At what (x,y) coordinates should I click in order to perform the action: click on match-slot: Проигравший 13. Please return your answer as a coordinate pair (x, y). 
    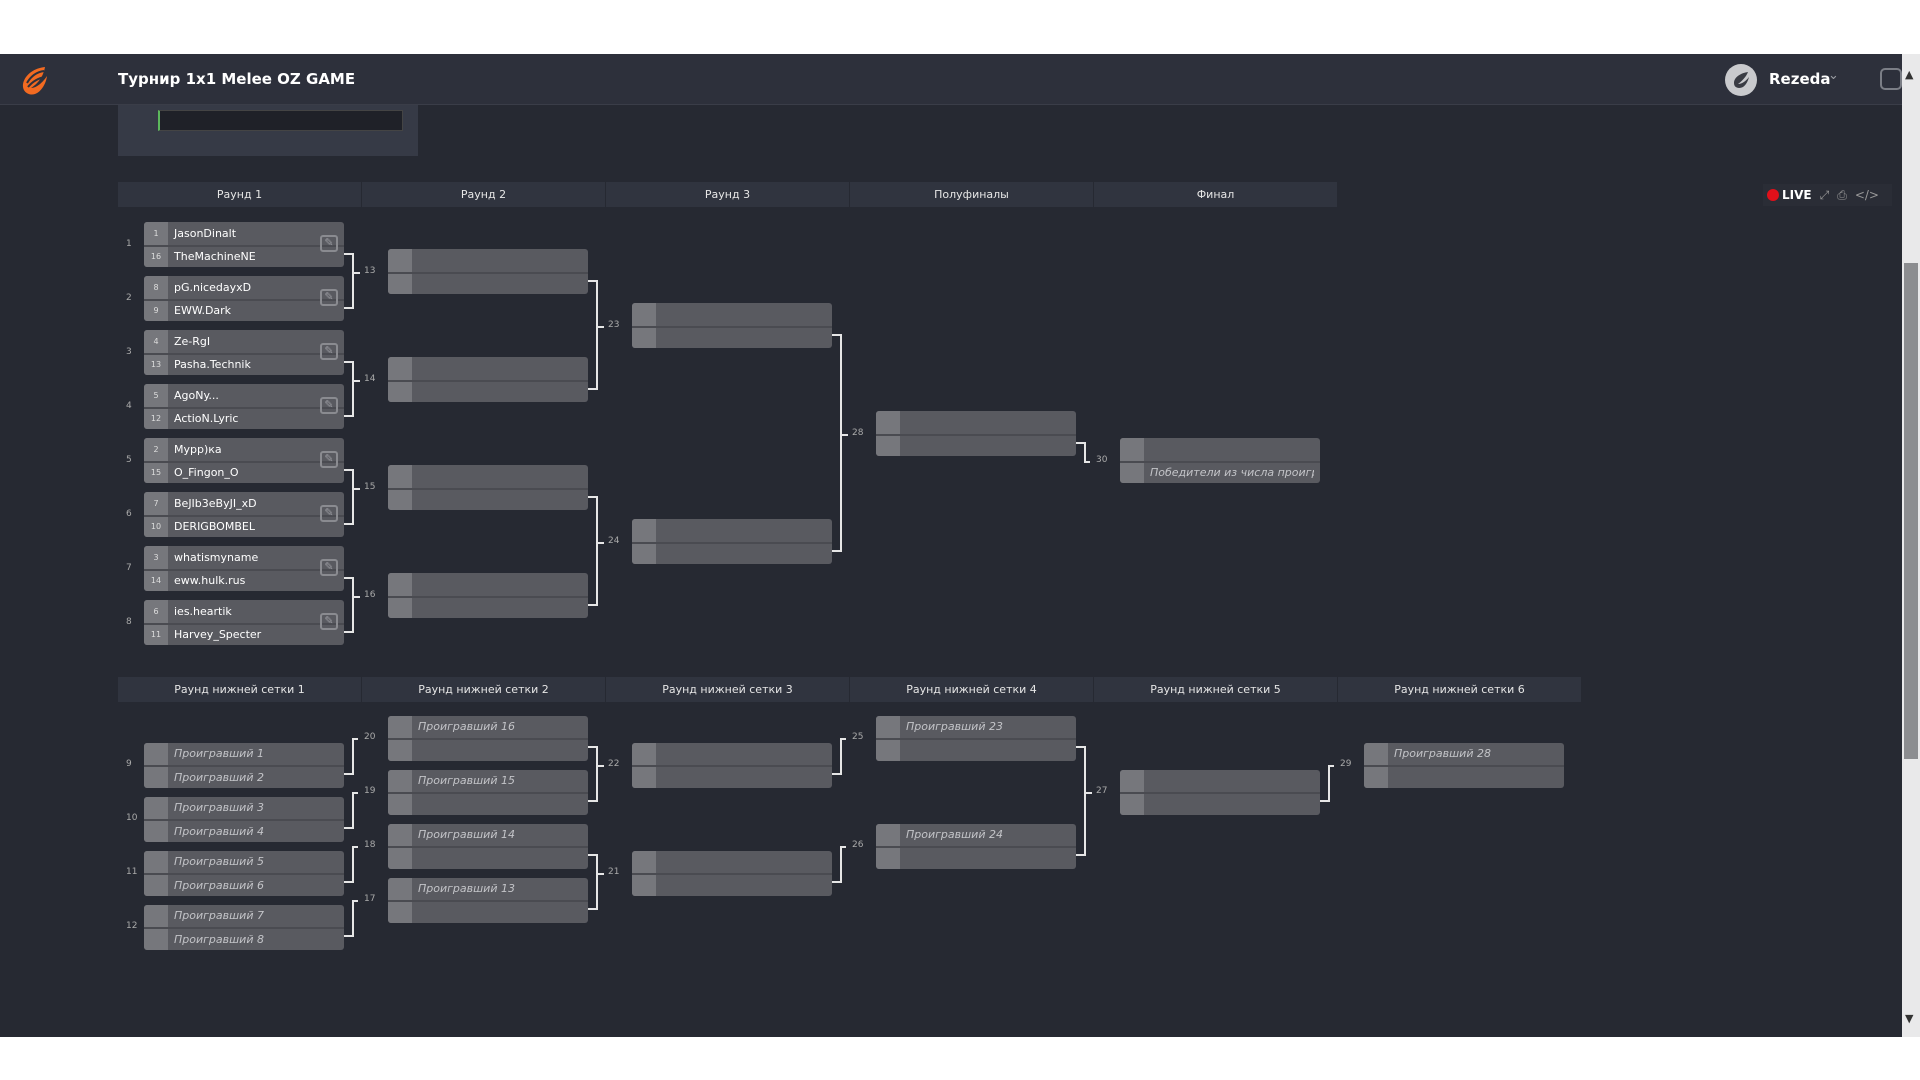
    Looking at the image, I should click on (488, 888).